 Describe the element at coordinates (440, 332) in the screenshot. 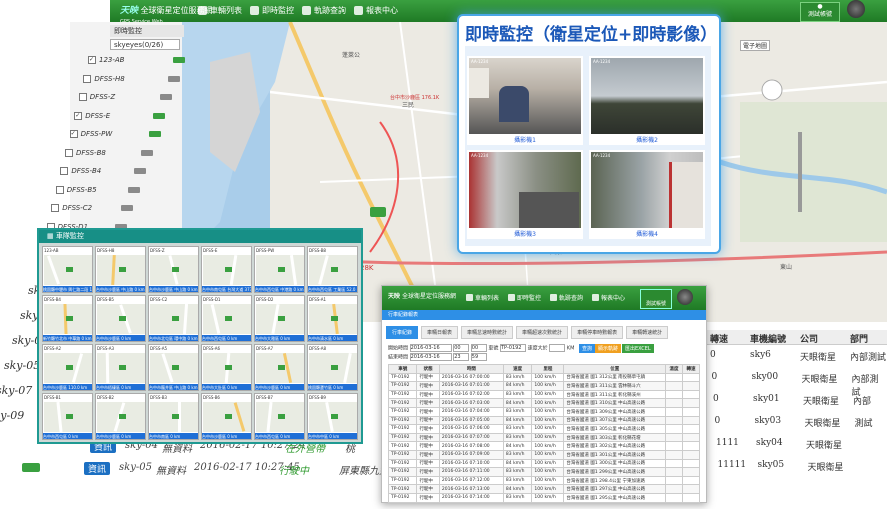

I see `tab-report: 車輛日報表` at that location.